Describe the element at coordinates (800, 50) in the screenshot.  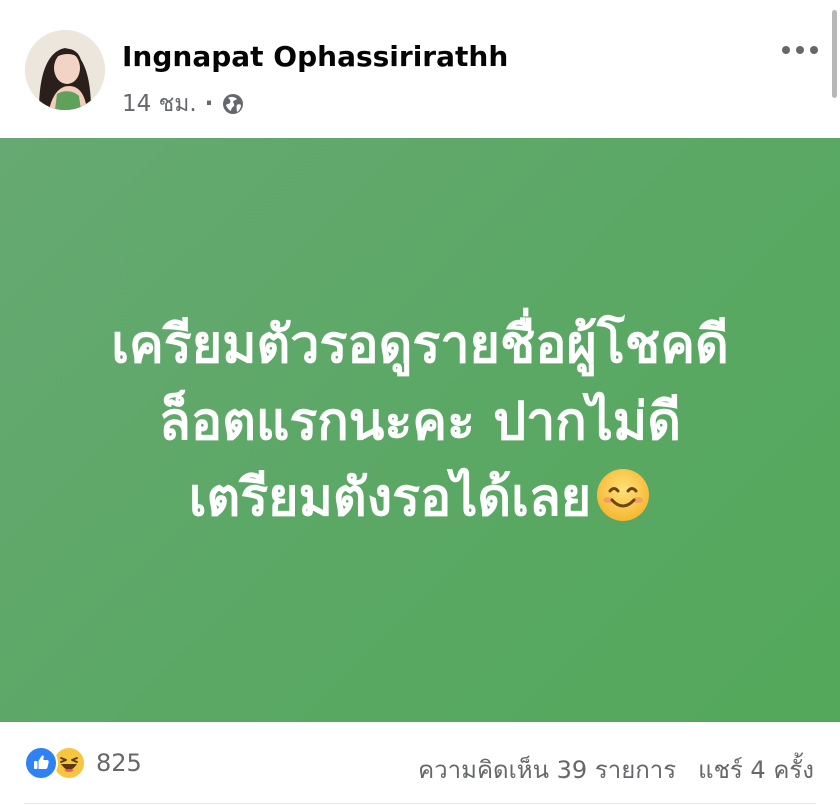
I see `more-options-icon` at that location.